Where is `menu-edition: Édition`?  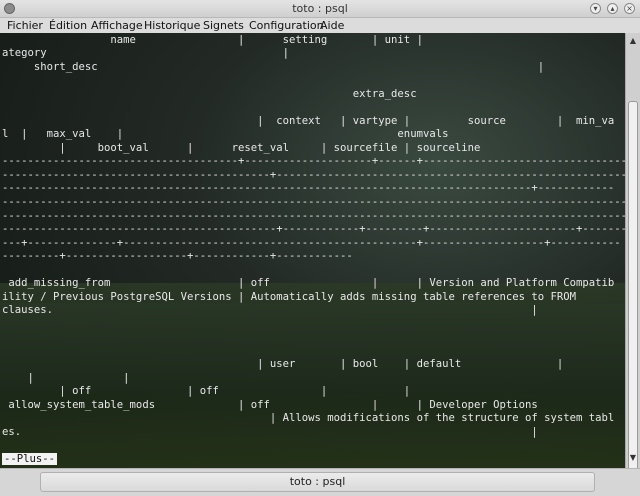 menu-edition: Édition is located at coordinates (68, 25).